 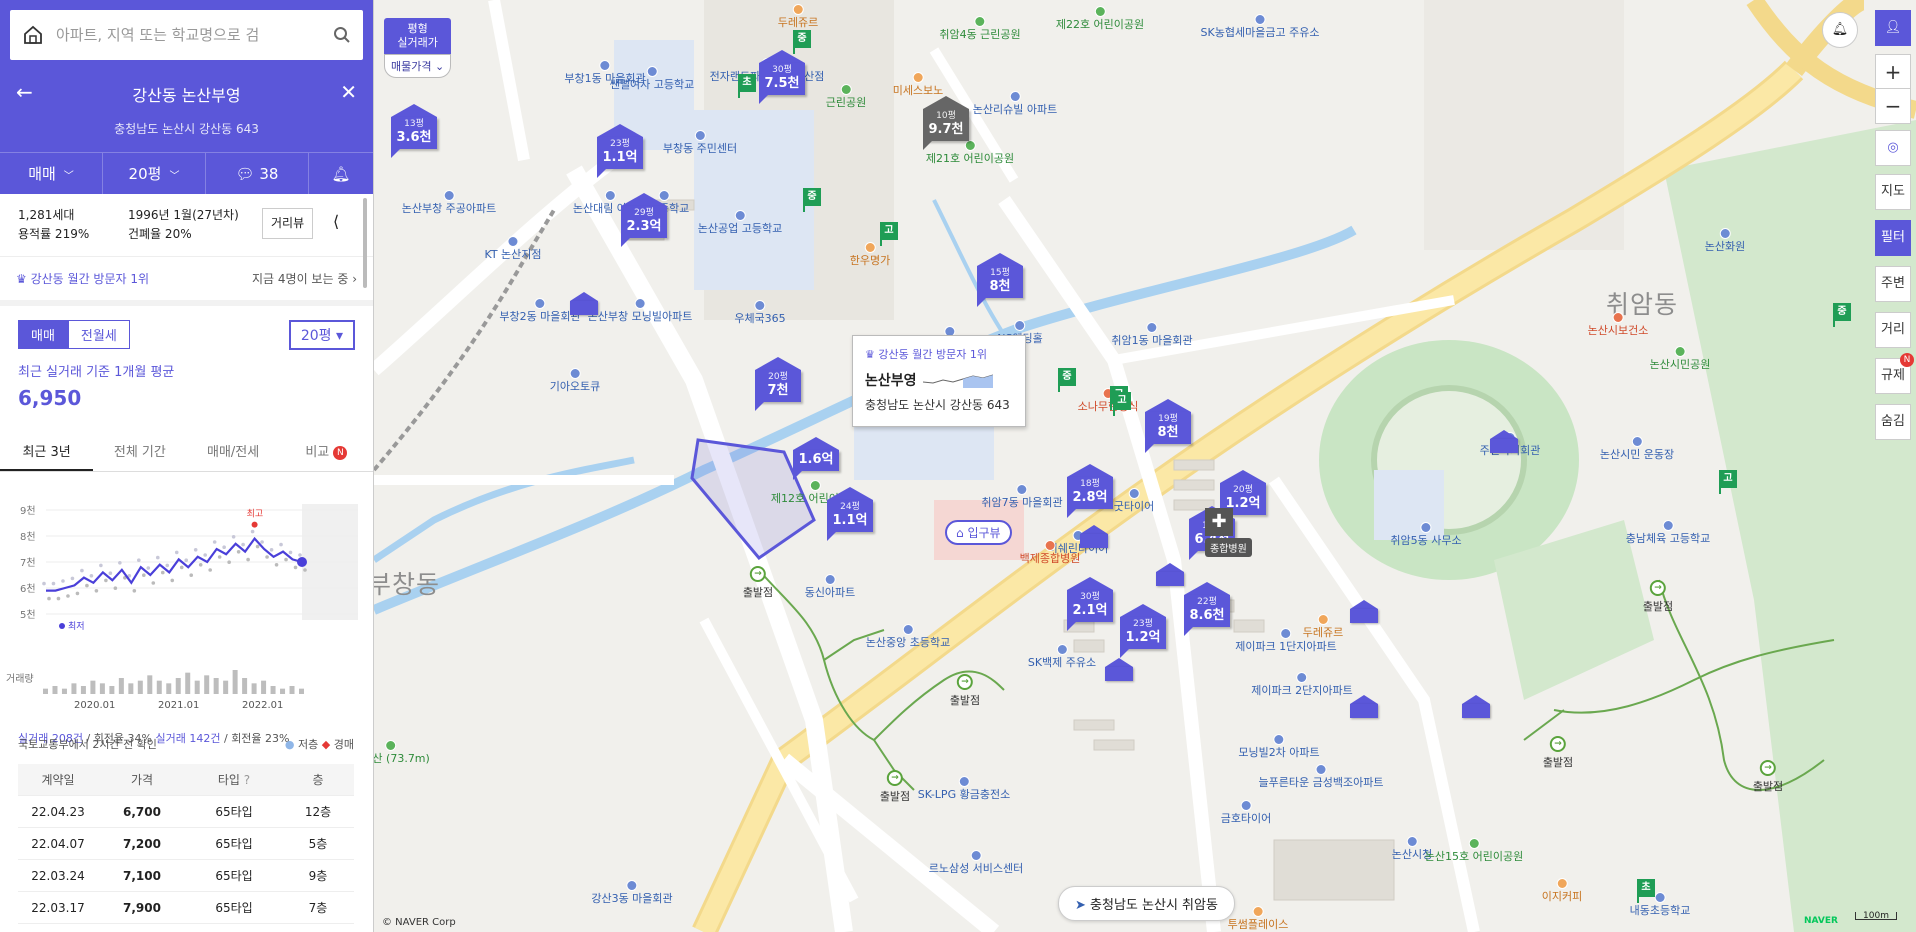 What do you see at coordinates (1015, 103) in the screenshot?
I see `poi-label: 논산리슈빌 아파트` at bounding box center [1015, 103].